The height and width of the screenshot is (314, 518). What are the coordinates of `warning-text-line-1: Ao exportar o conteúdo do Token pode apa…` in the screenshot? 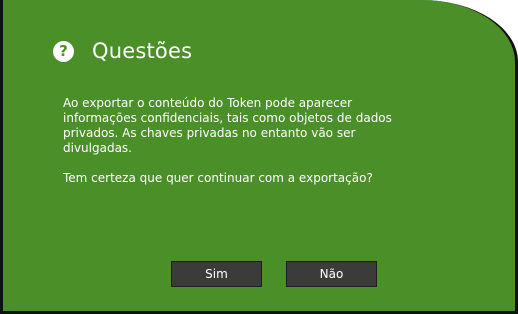 It's located at (208, 103).